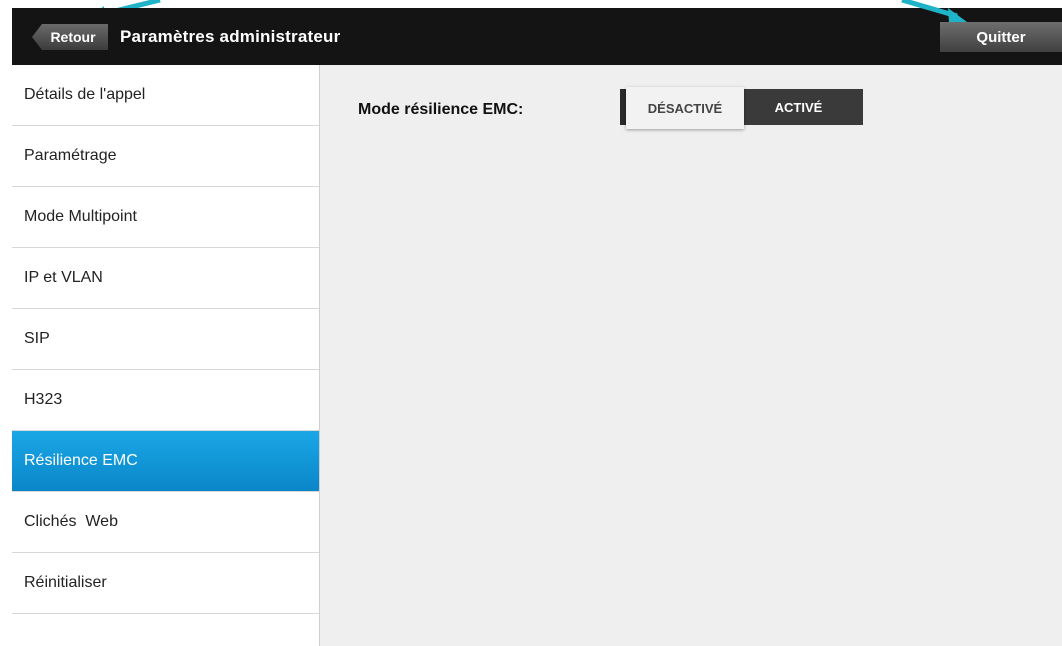  Describe the element at coordinates (934, 11) in the screenshot. I see `annotation-arrow-right-icon` at that location.